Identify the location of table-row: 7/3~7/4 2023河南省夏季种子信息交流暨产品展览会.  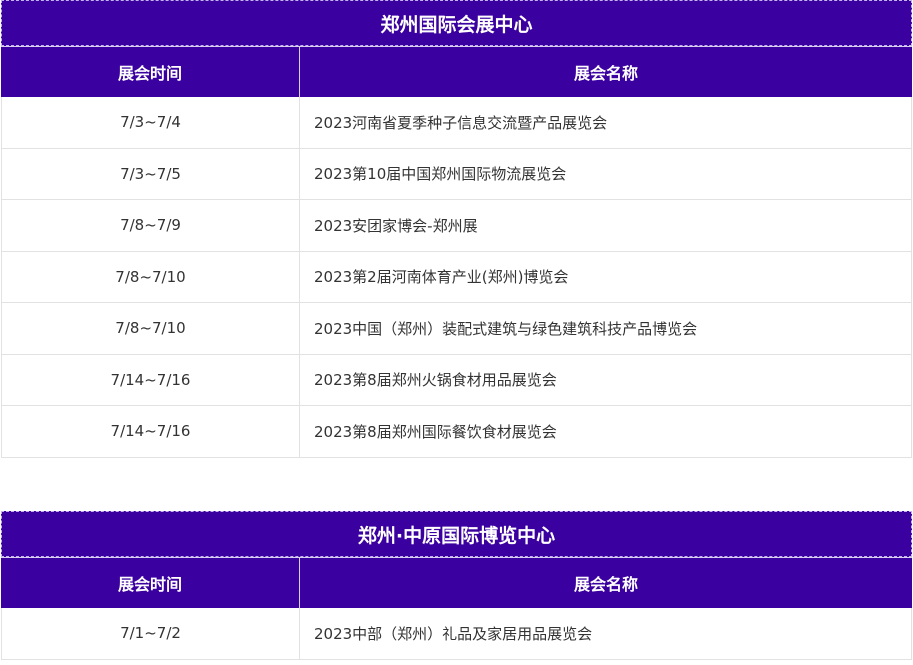
(456, 123).